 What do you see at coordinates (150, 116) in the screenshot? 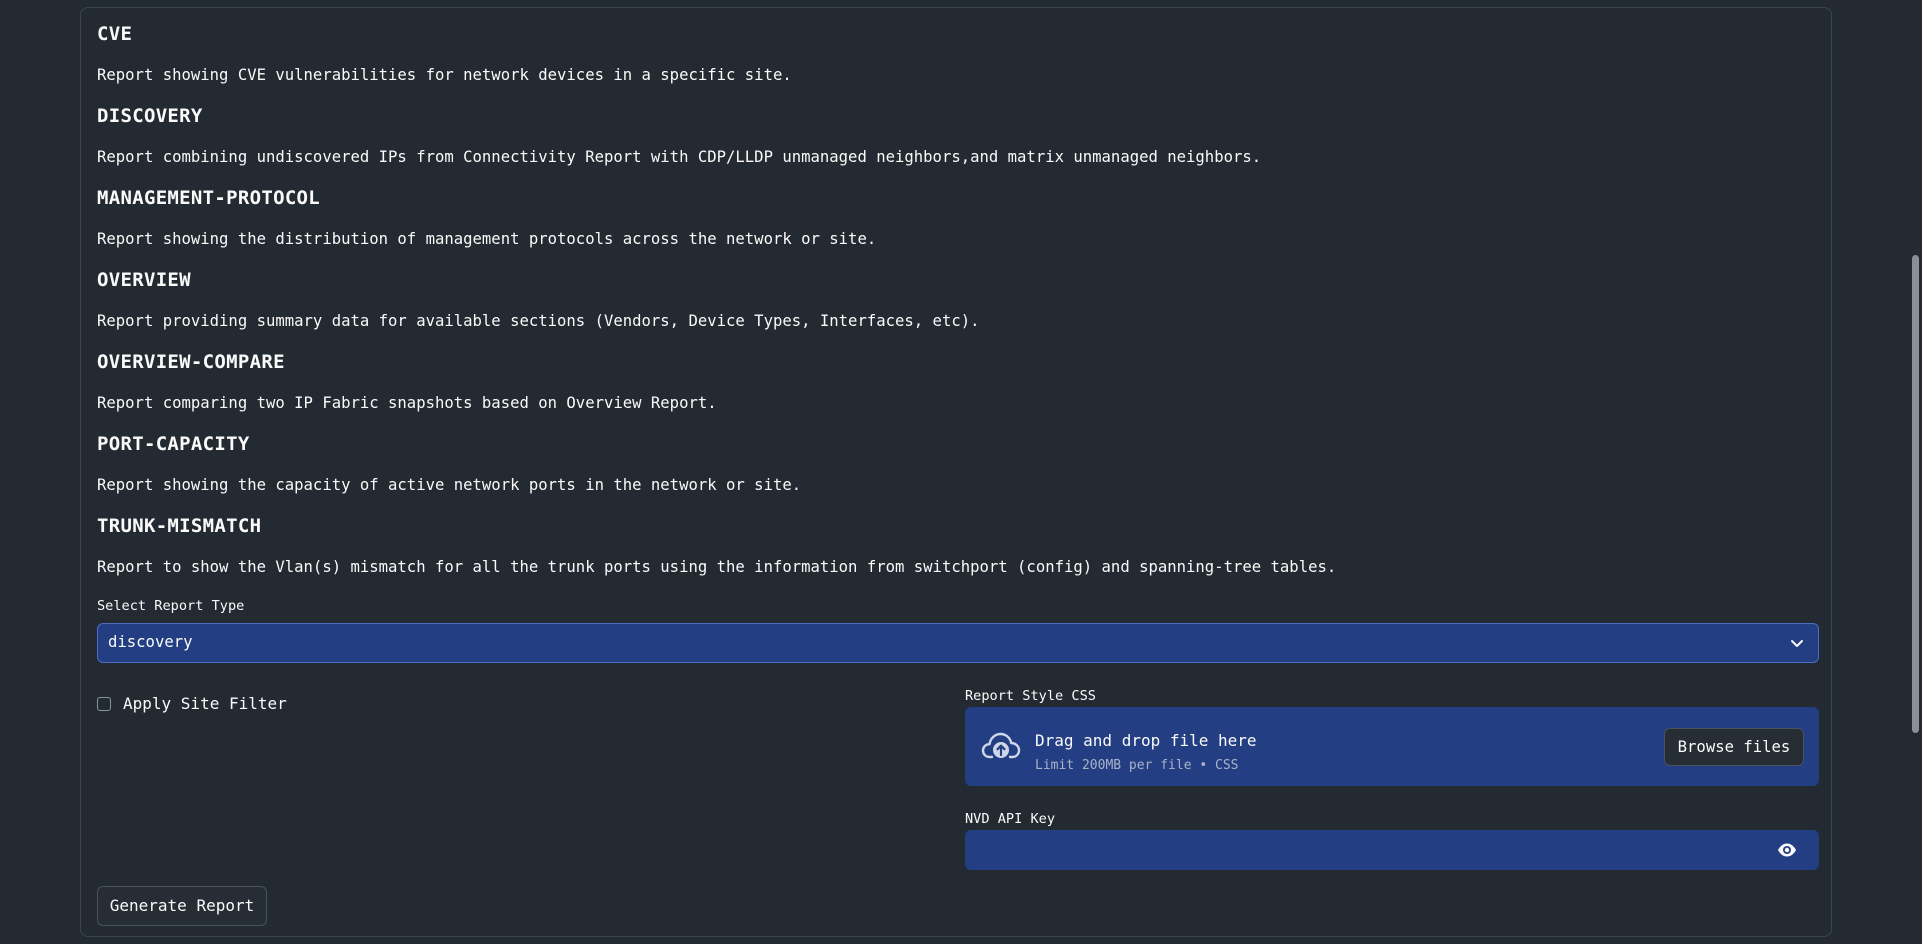
I see `report-heading-discovery: DISCOVERY` at bounding box center [150, 116].